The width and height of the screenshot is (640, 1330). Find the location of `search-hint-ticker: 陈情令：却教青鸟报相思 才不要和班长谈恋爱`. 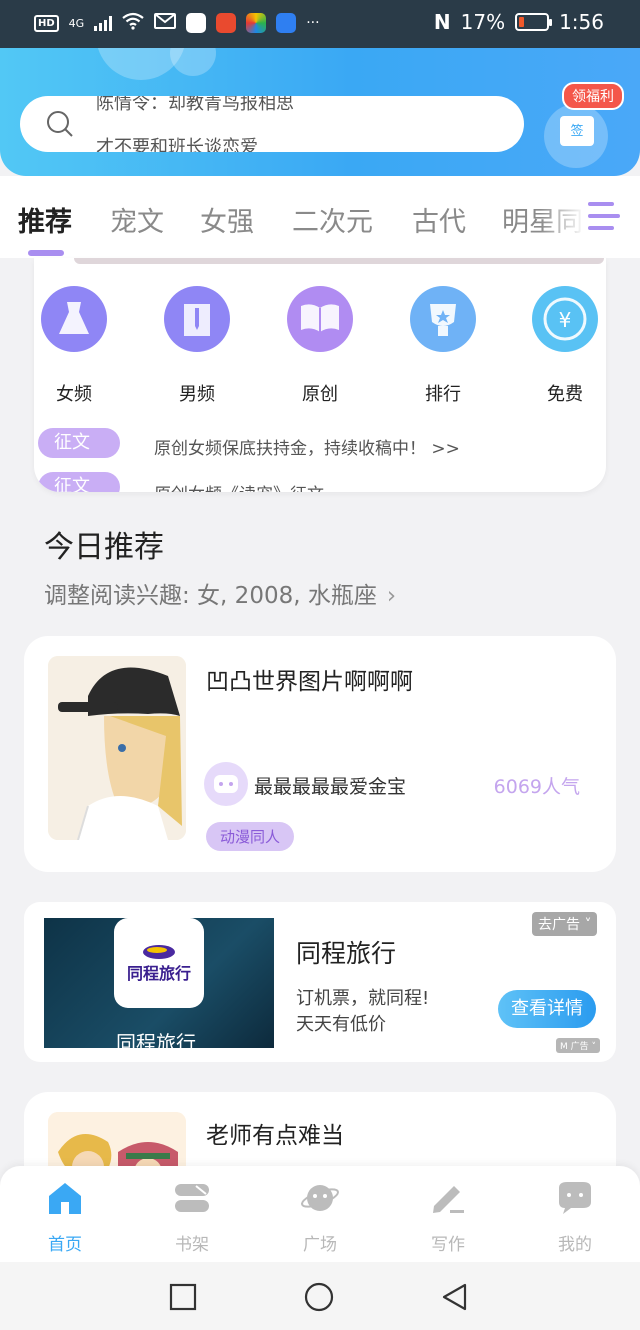

search-hint-ticker: 陈情令：却教青鸟报相思 才不要和班长谈恋爱 is located at coordinates (301, 124).